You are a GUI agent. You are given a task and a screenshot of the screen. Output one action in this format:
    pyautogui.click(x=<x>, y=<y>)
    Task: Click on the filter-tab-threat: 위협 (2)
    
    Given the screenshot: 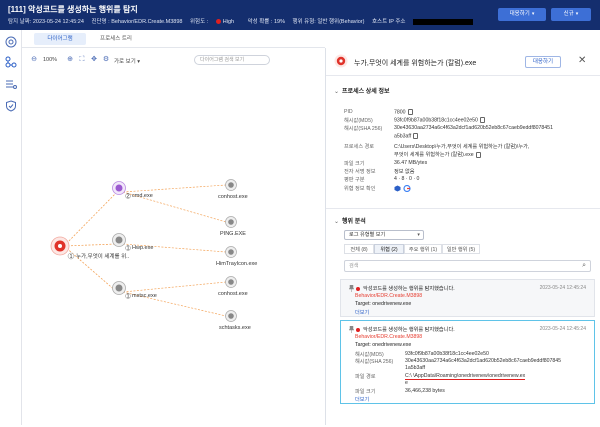 What is the action you would take?
    pyautogui.click(x=389, y=249)
    